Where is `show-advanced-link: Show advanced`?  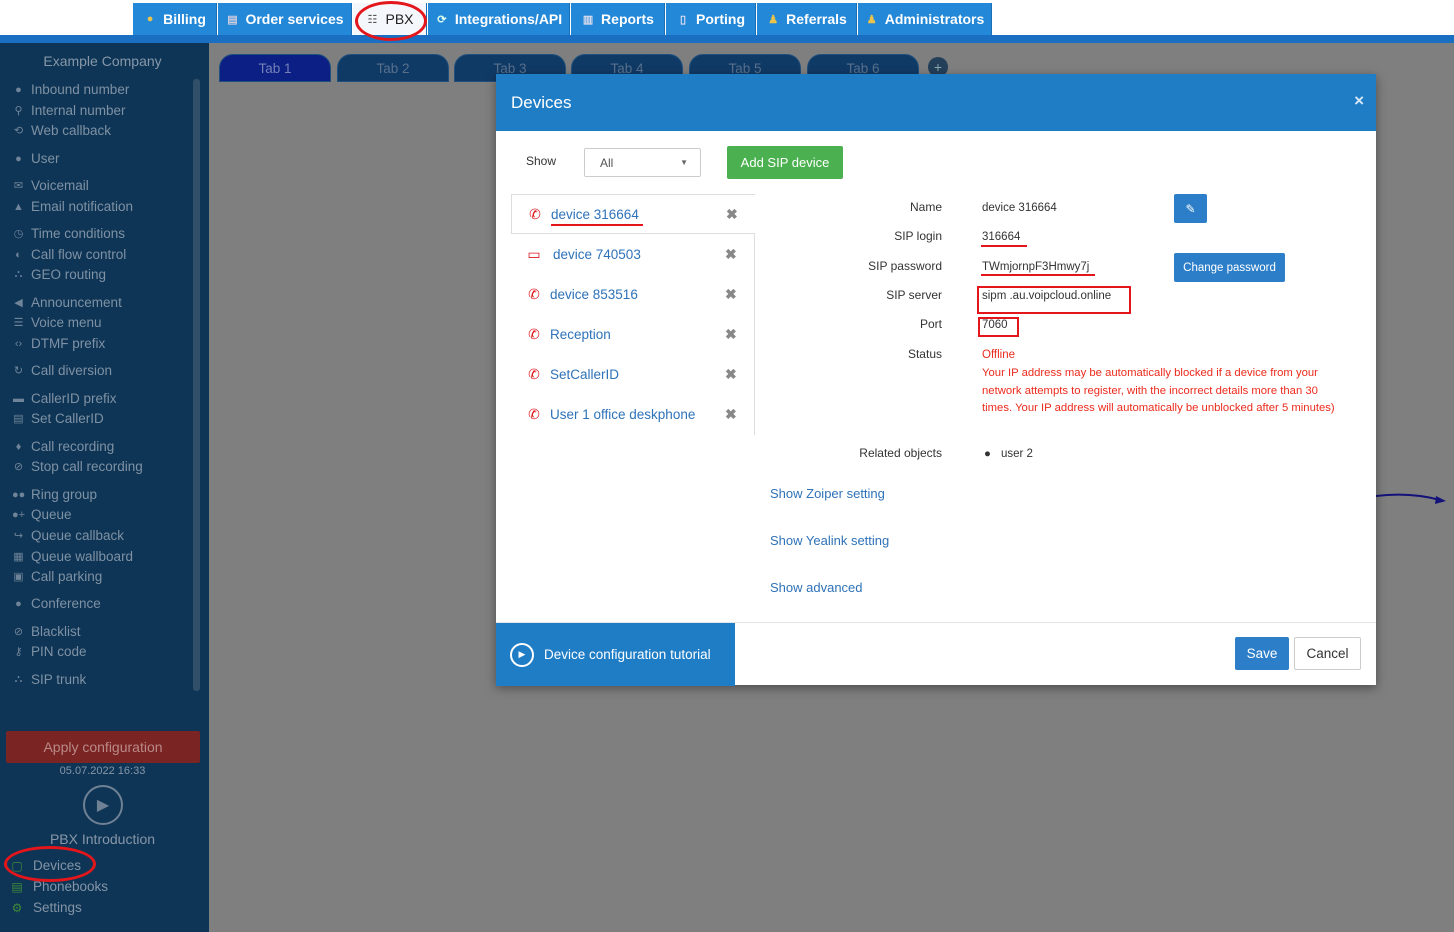 show-advanced-link: Show advanced is located at coordinates (816, 587).